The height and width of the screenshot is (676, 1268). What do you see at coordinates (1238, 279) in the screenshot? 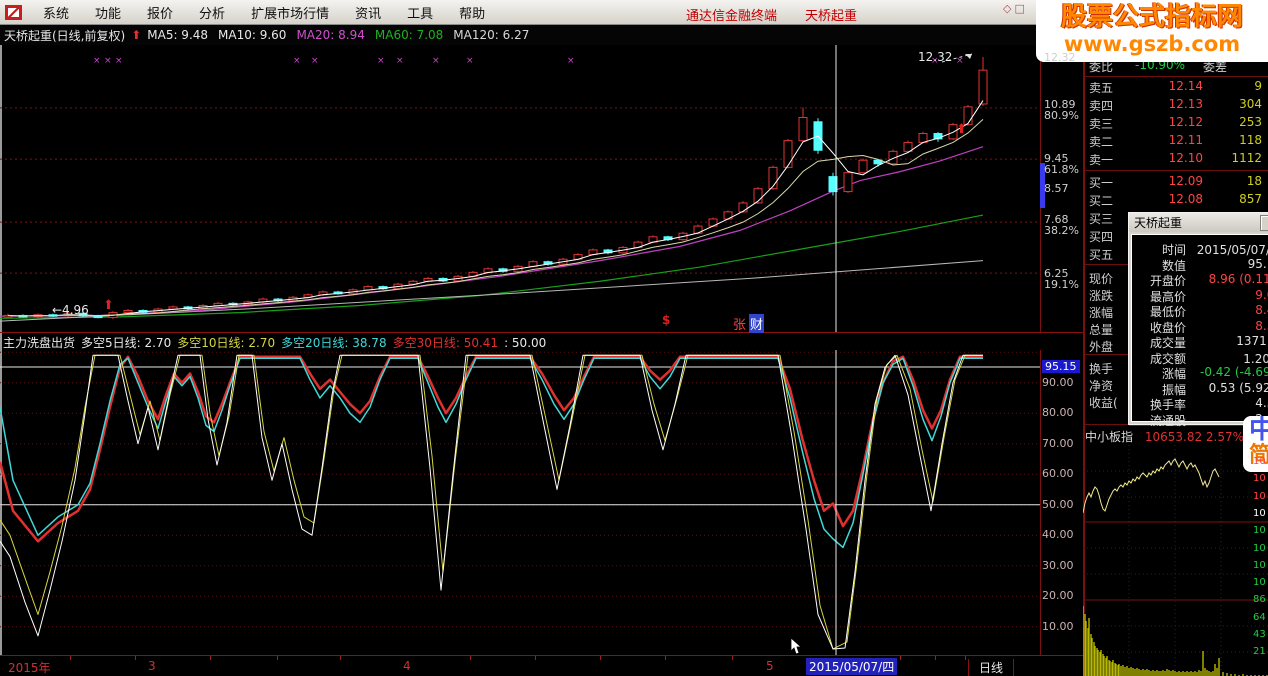
I see `popup-row-value: 8.96 (0.11%` at bounding box center [1238, 279].